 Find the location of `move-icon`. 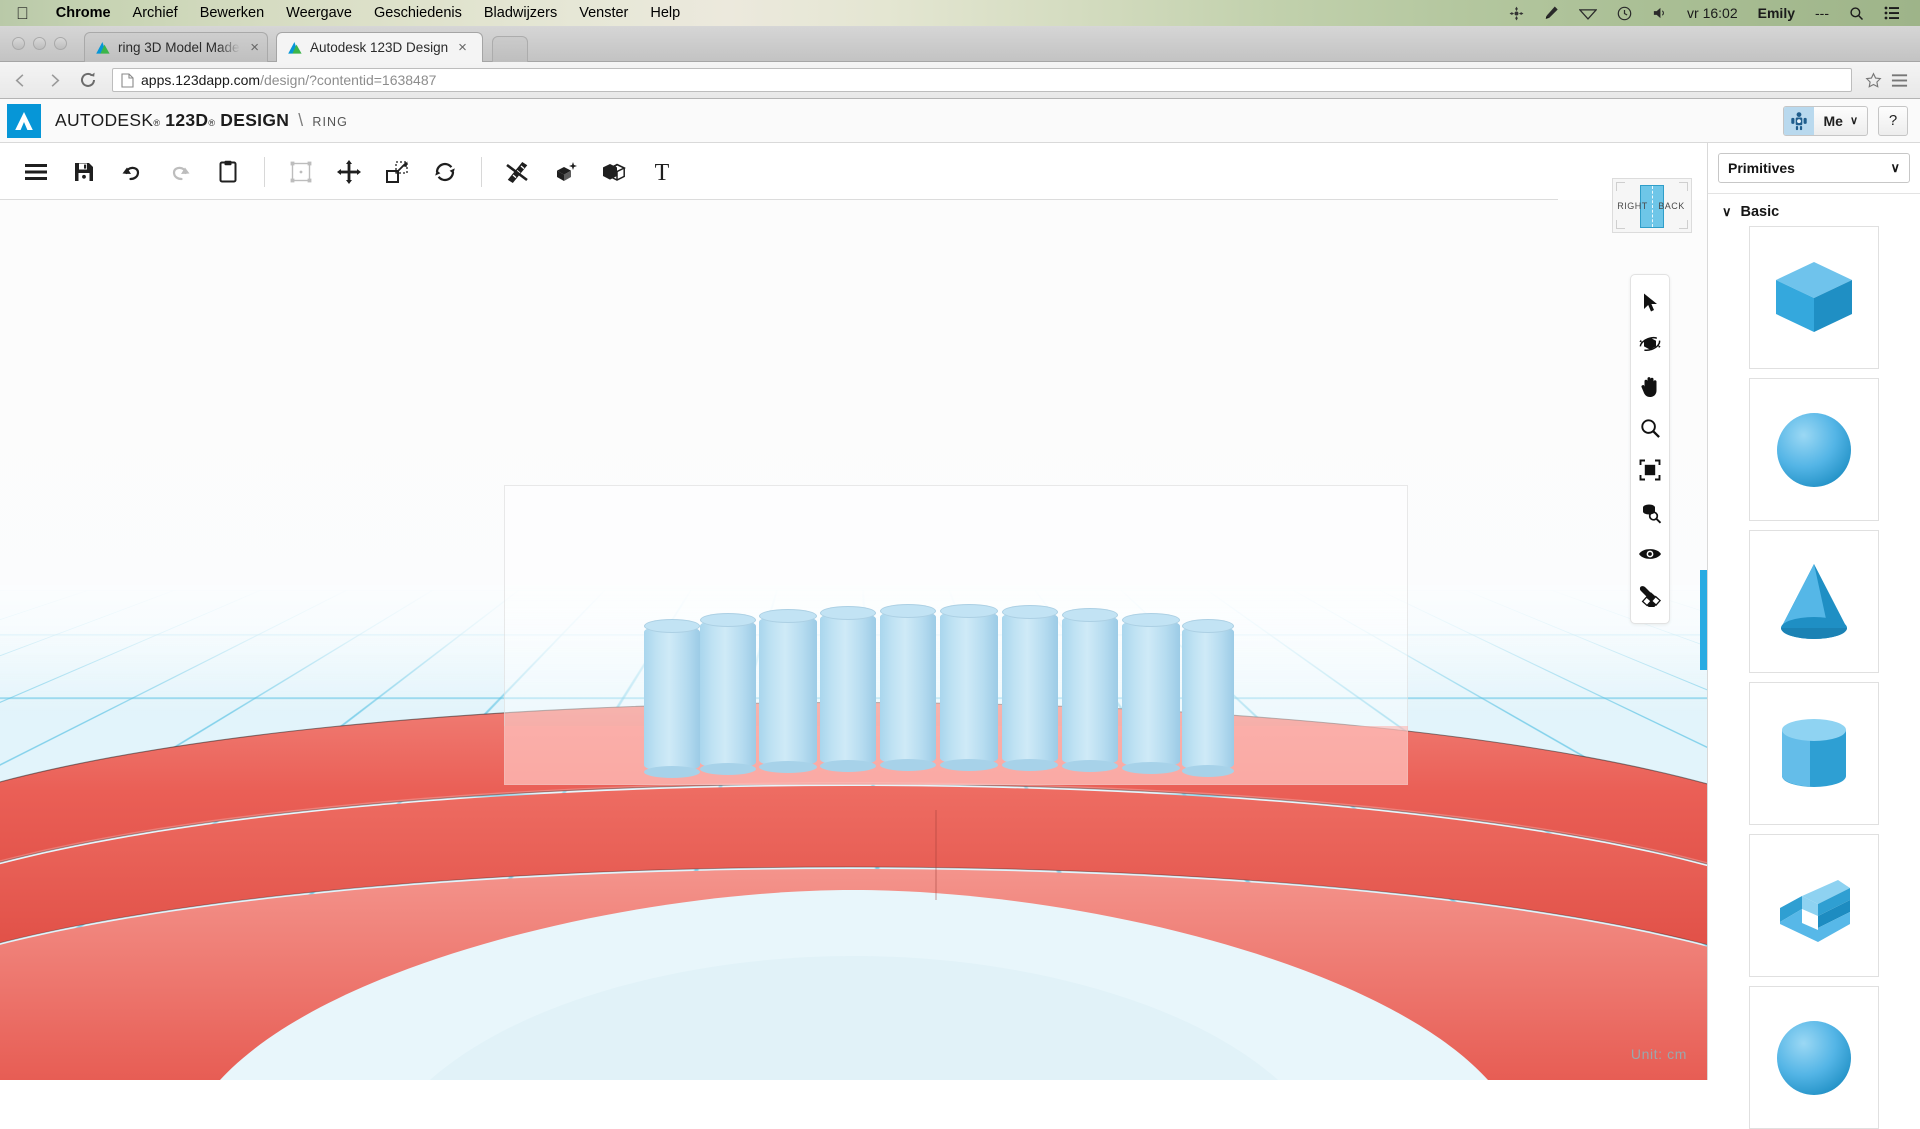

move-icon is located at coordinates (349, 172).